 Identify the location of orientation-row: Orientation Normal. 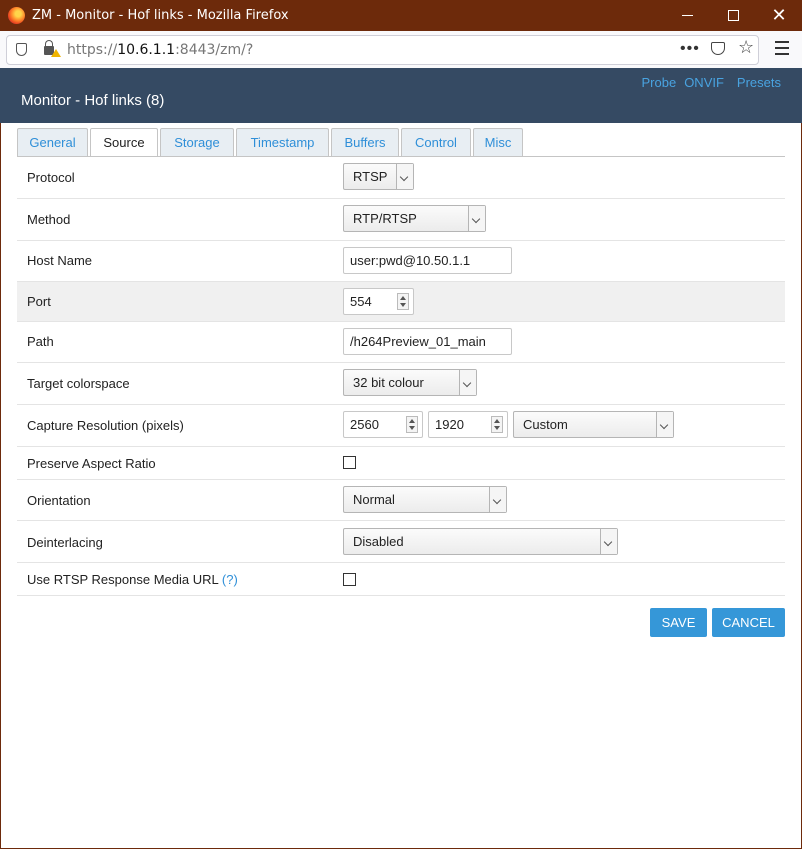
(401, 500).